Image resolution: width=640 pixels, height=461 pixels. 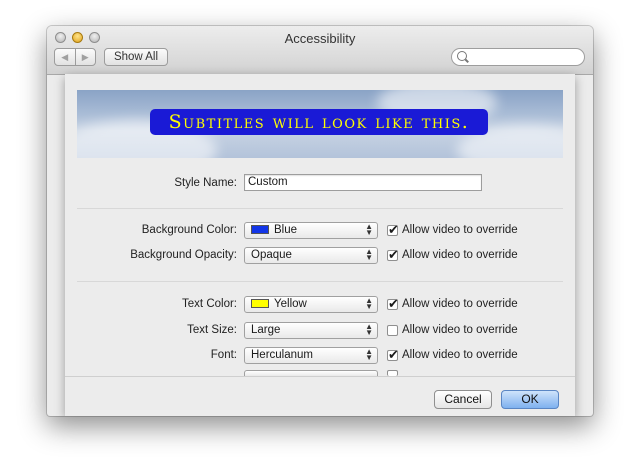 What do you see at coordinates (311, 255) in the screenshot?
I see `background-opacity-popup: Opaque ▲ ▼` at bounding box center [311, 255].